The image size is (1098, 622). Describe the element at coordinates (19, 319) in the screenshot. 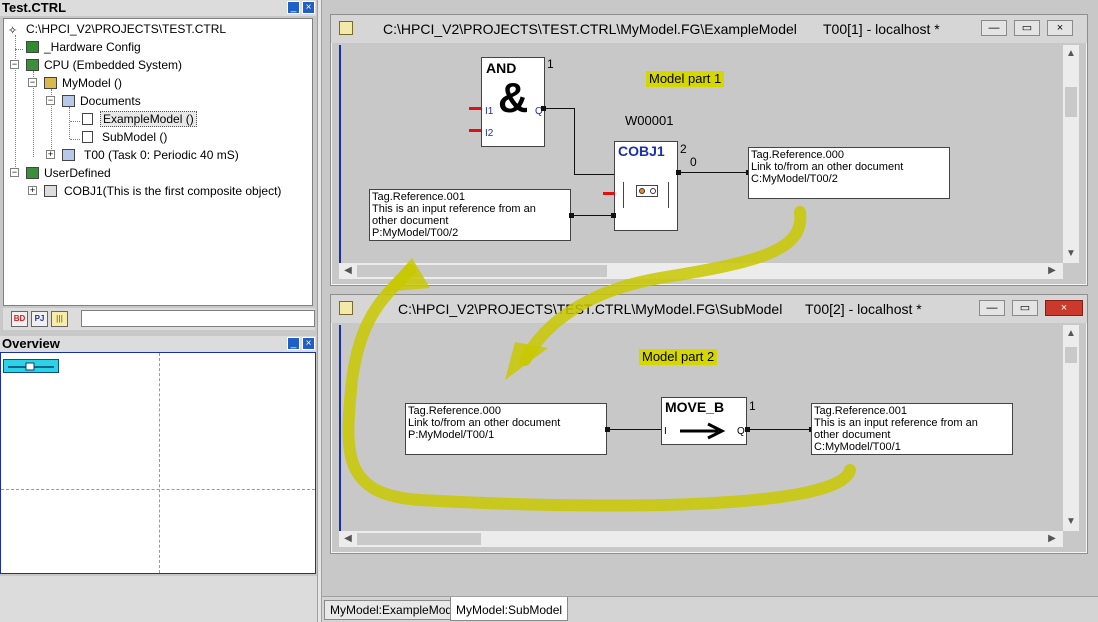

I see `bd-button: BD` at that location.